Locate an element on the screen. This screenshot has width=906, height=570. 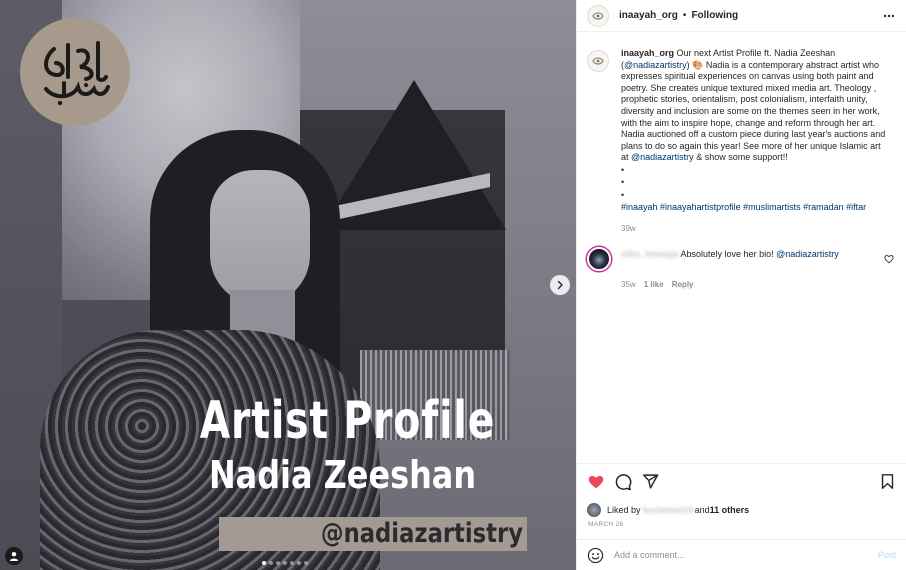
post-comment-button: Post is located at coordinates (887, 555).